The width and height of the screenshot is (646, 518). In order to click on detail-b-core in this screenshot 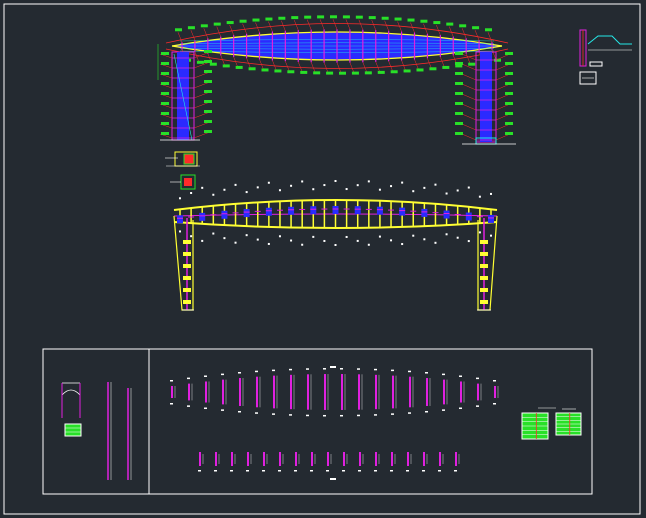, I will do `click(188, 182)`.